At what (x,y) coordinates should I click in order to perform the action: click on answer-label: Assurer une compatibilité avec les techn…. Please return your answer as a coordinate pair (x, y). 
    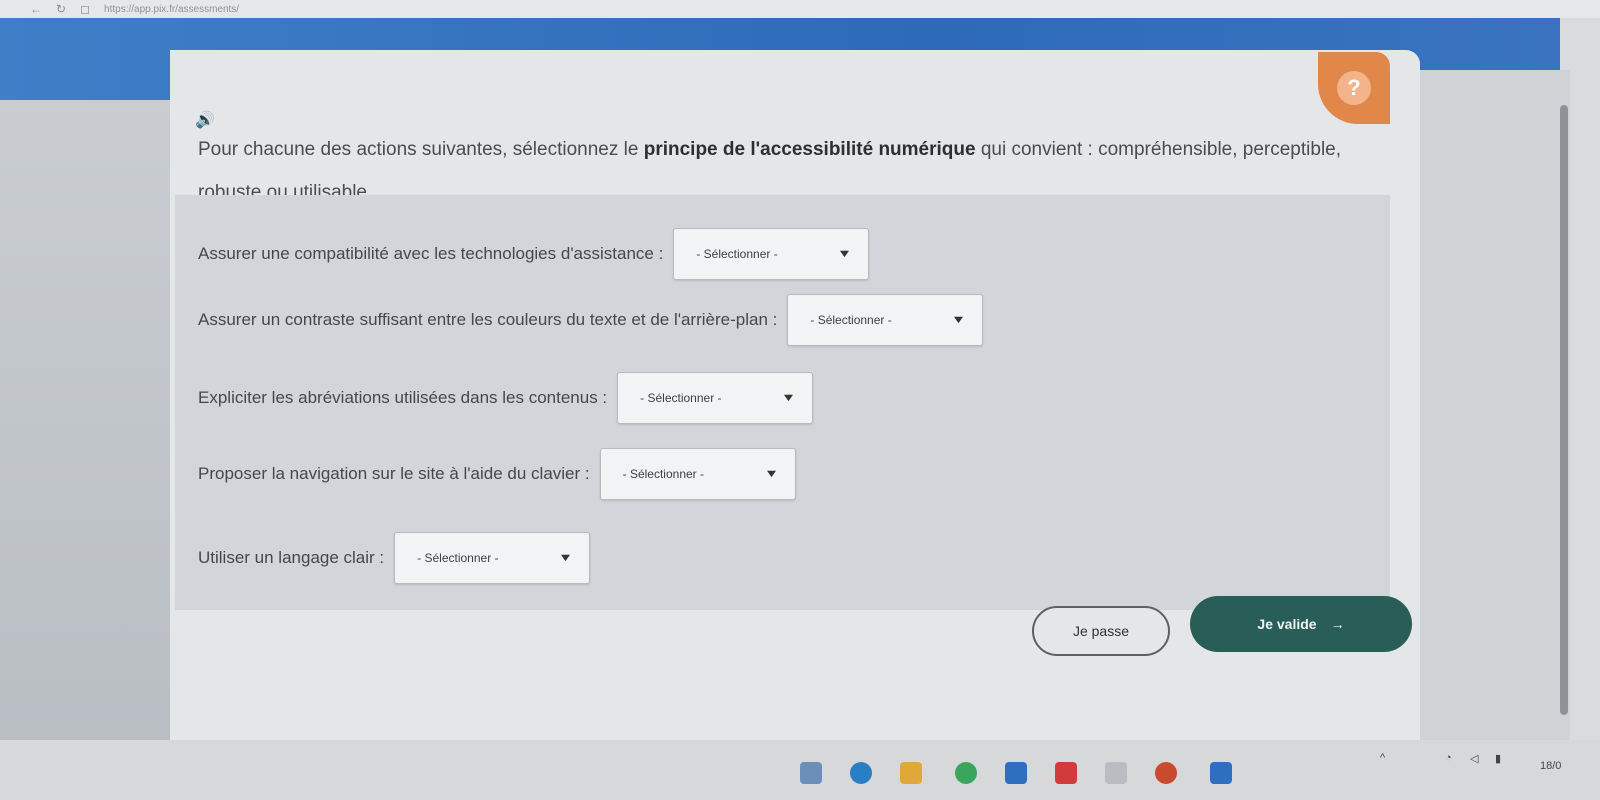
    Looking at the image, I should click on (431, 253).